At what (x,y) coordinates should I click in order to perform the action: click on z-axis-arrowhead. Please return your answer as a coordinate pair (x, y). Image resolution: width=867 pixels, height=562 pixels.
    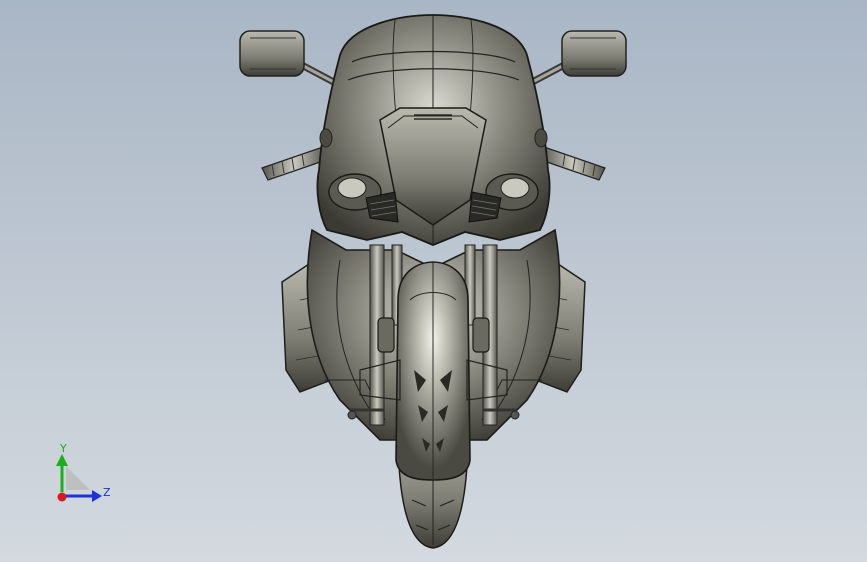
    Looking at the image, I should click on (97, 496).